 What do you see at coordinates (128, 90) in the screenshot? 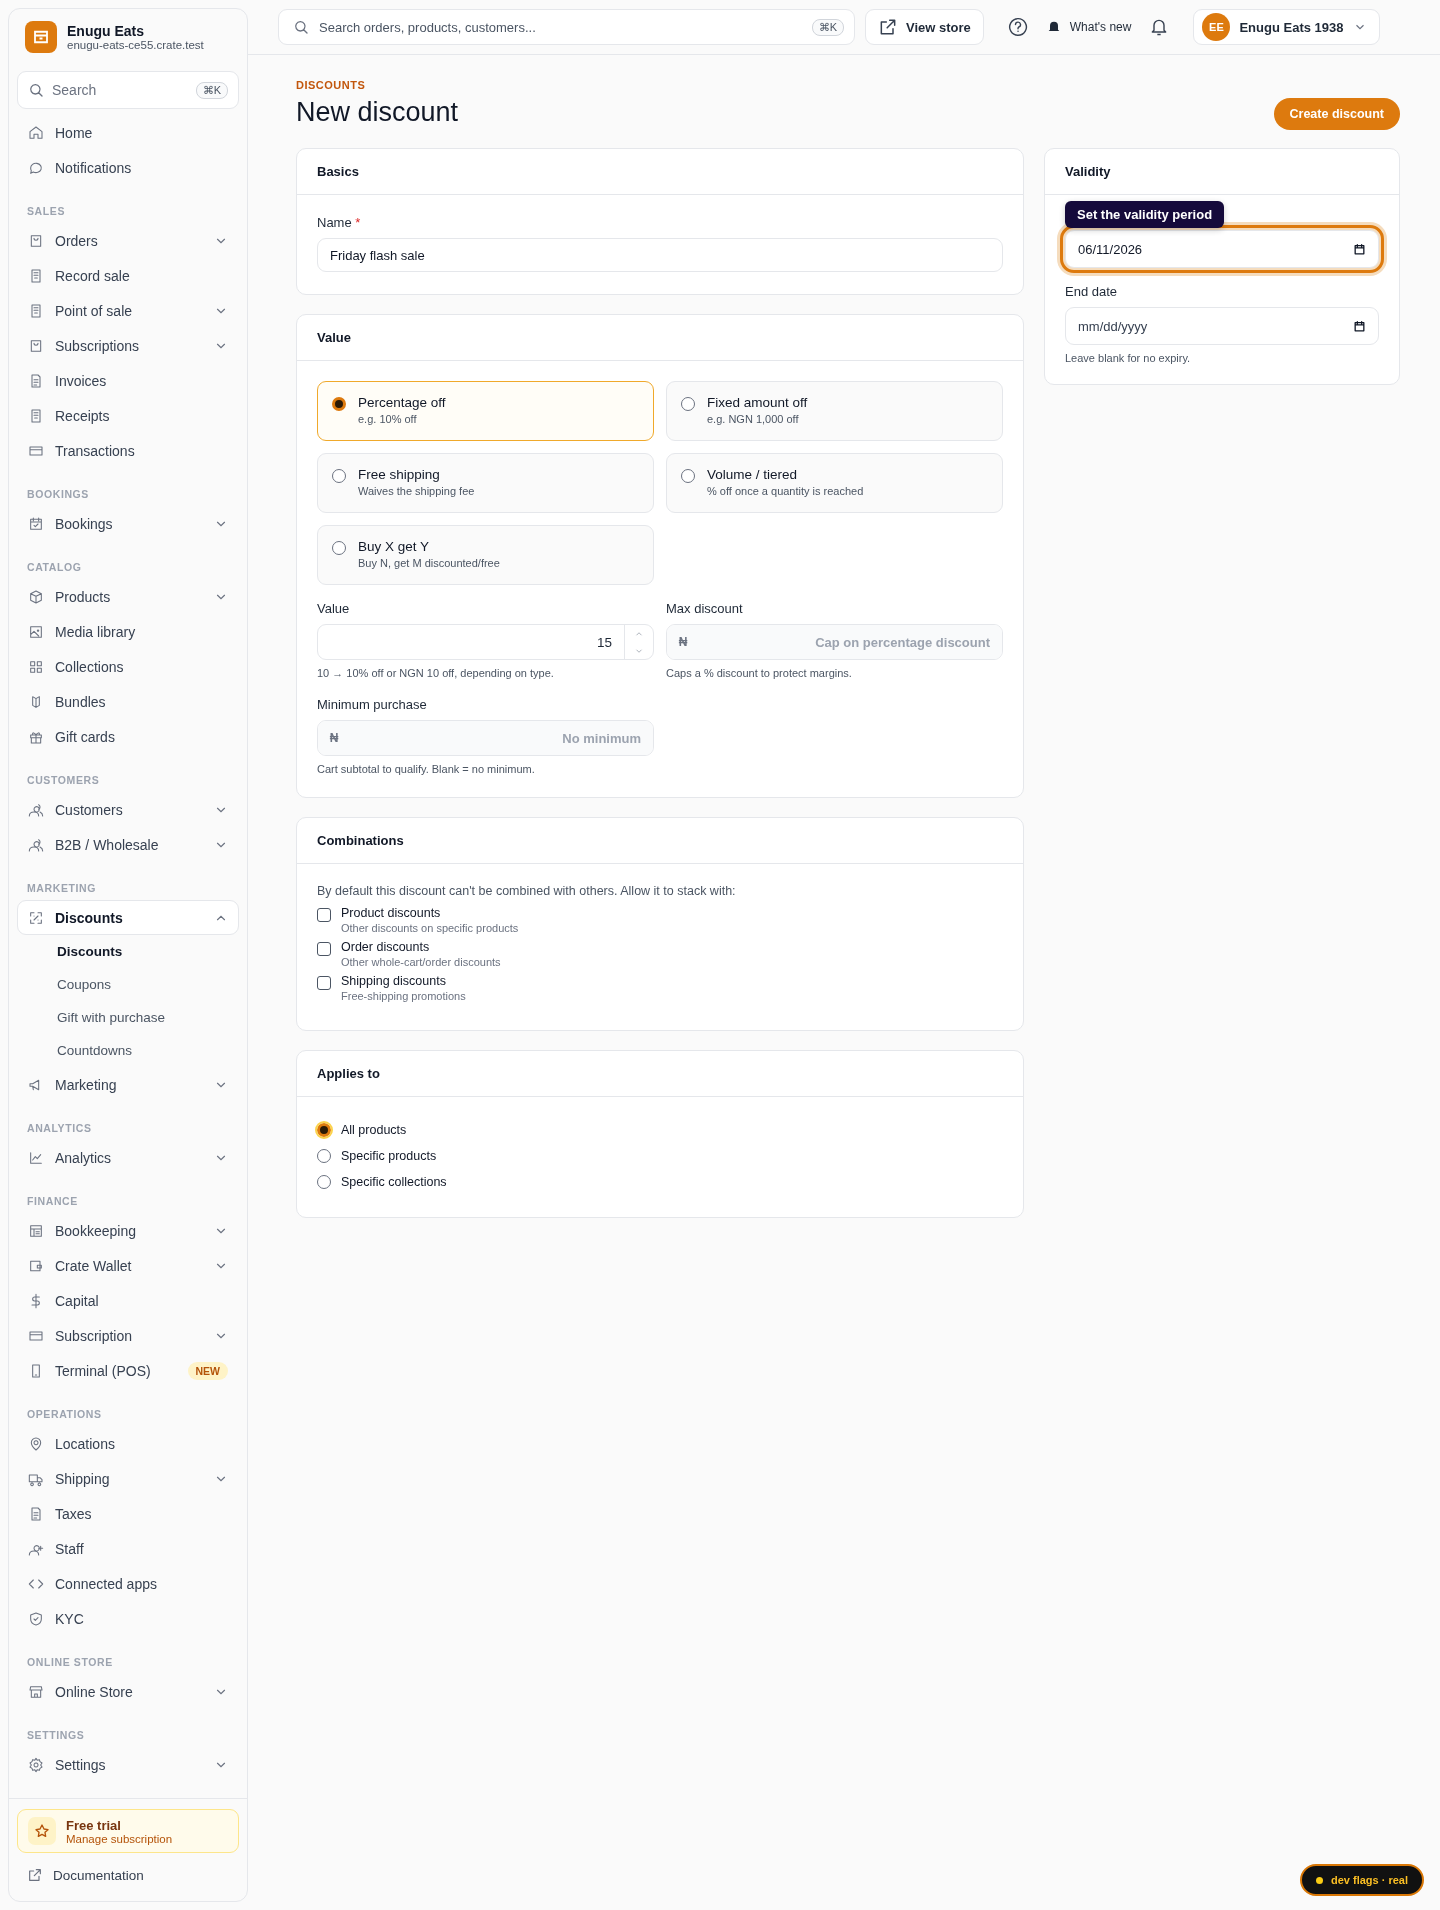
I see `search-field: Search ⌘K` at bounding box center [128, 90].